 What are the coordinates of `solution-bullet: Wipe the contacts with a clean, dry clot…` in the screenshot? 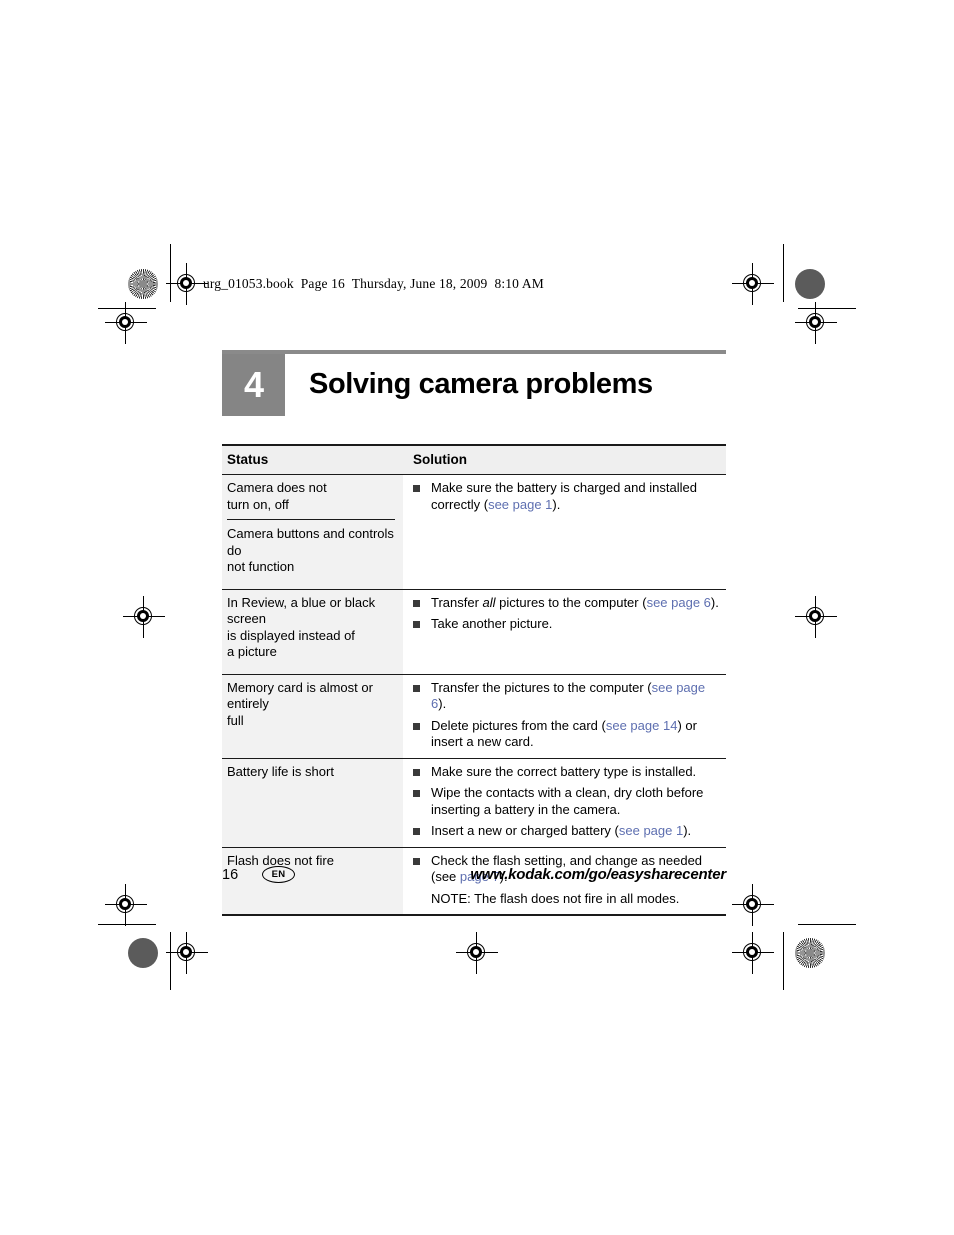 It's located at (567, 801).